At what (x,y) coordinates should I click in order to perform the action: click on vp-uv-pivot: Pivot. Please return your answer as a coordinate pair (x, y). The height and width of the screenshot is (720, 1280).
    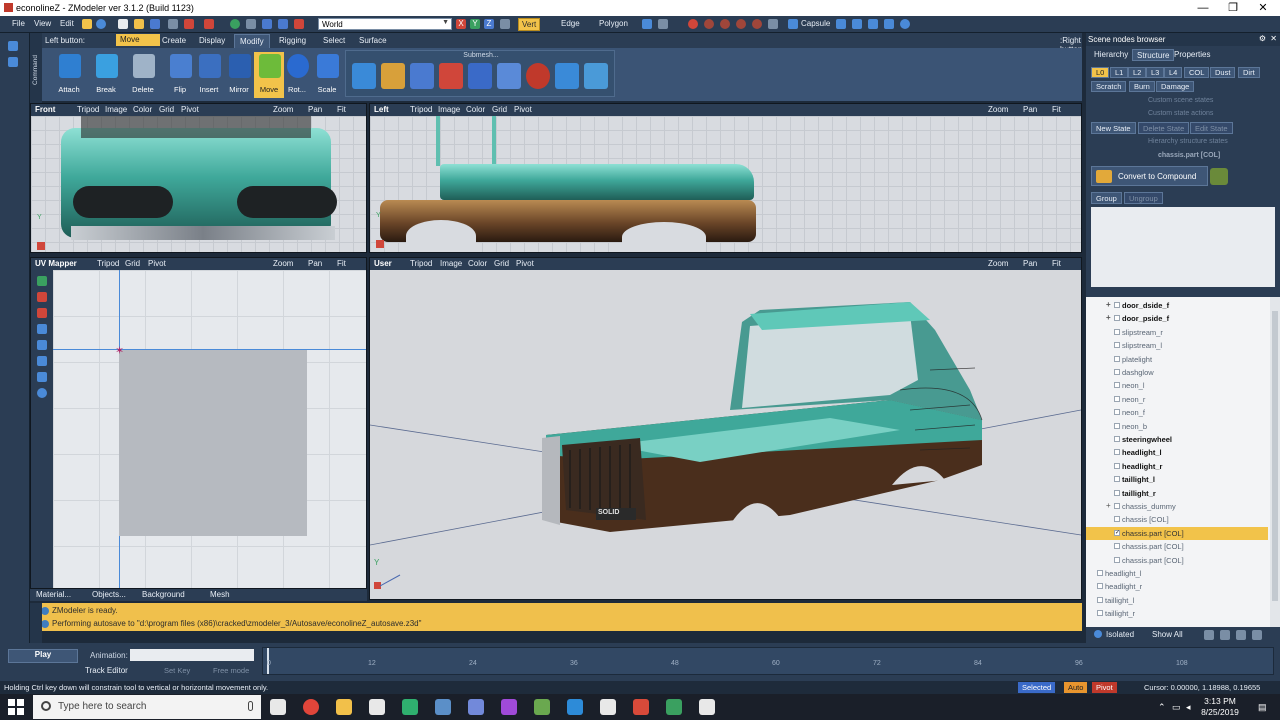
    Looking at the image, I should click on (157, 263).